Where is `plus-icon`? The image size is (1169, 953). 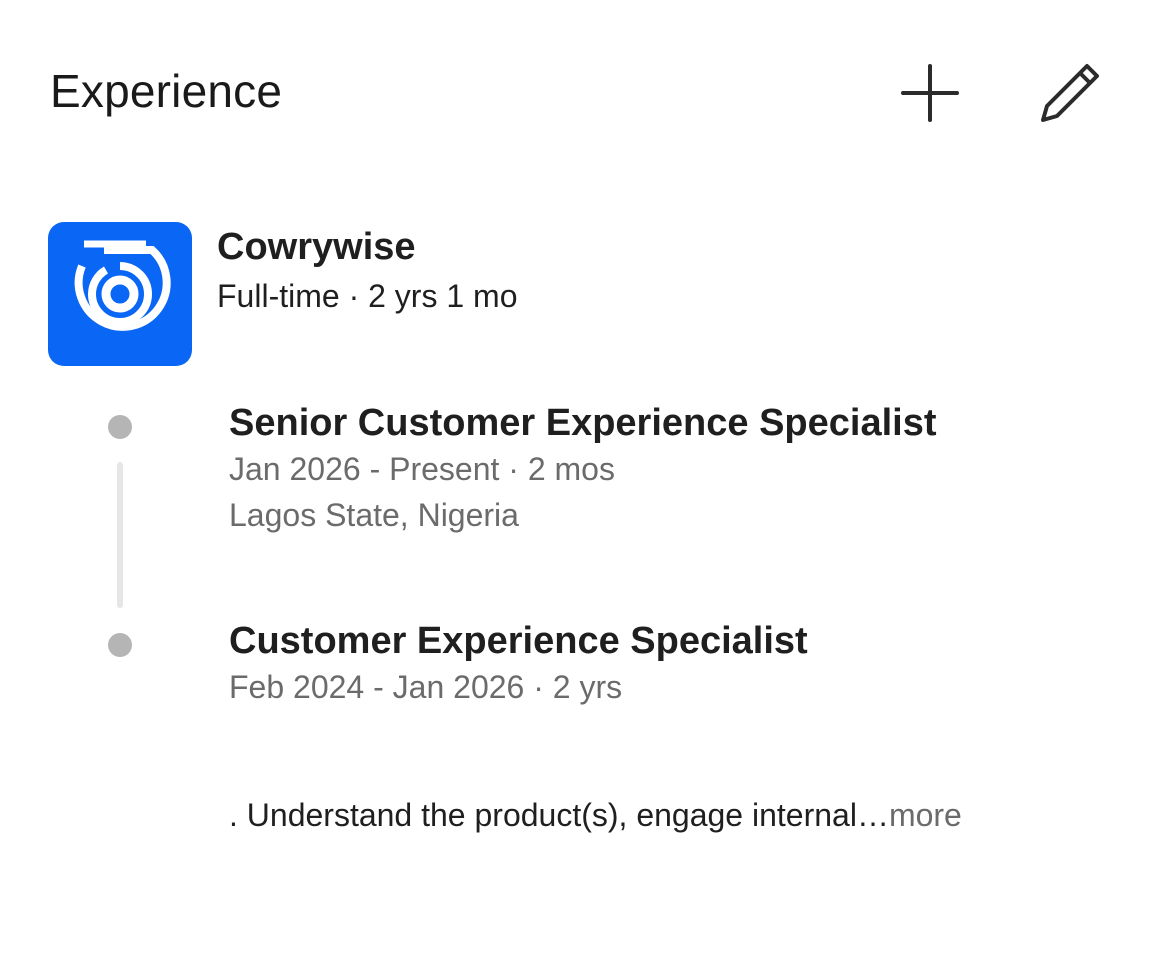
plus-icon is located at coordinates (930, 93).